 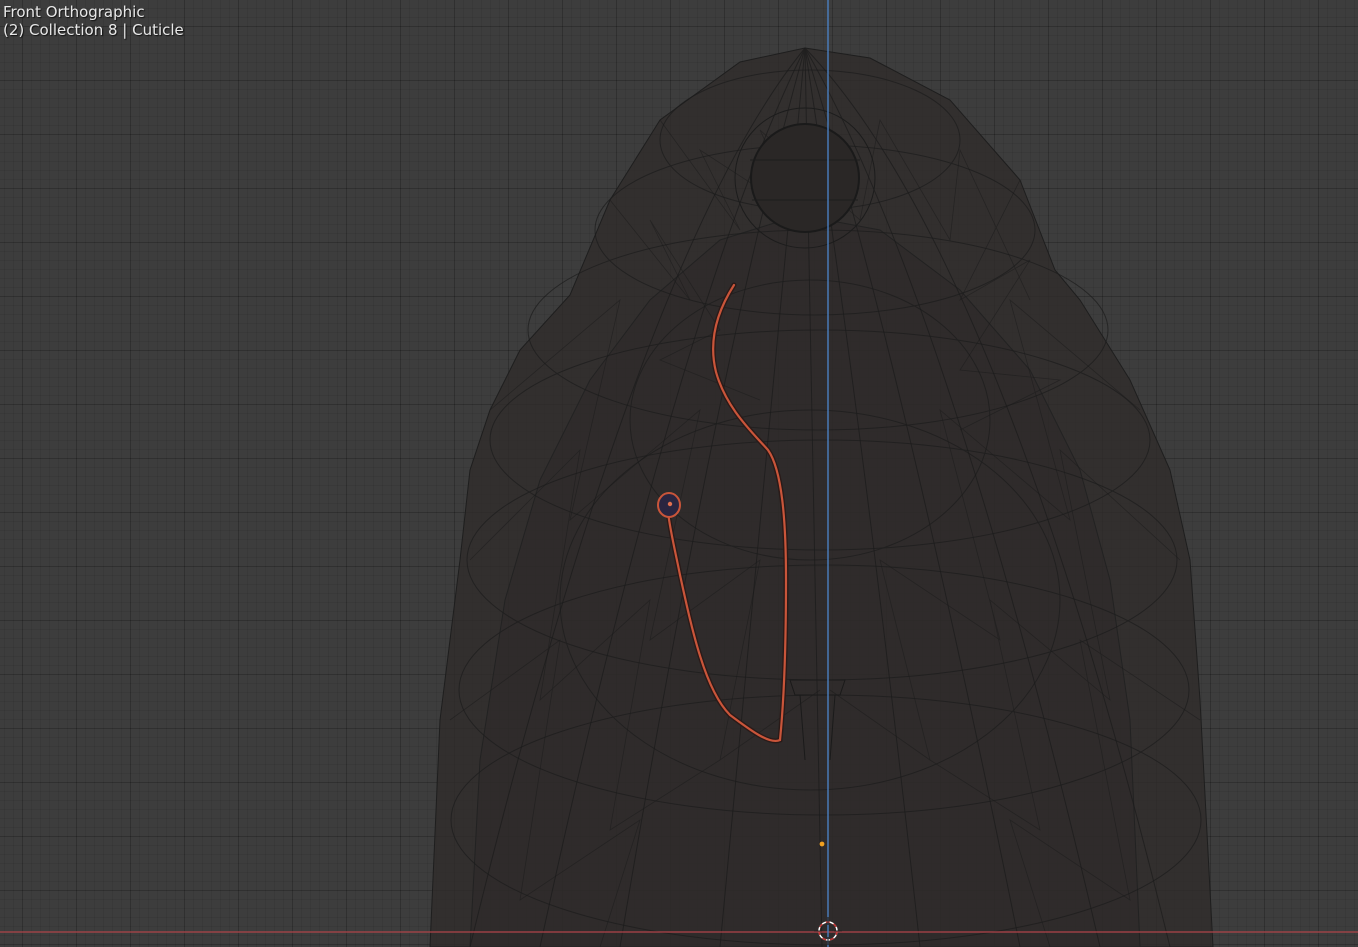 I want to click on object-origin-dot, so click(x=822, y=844).